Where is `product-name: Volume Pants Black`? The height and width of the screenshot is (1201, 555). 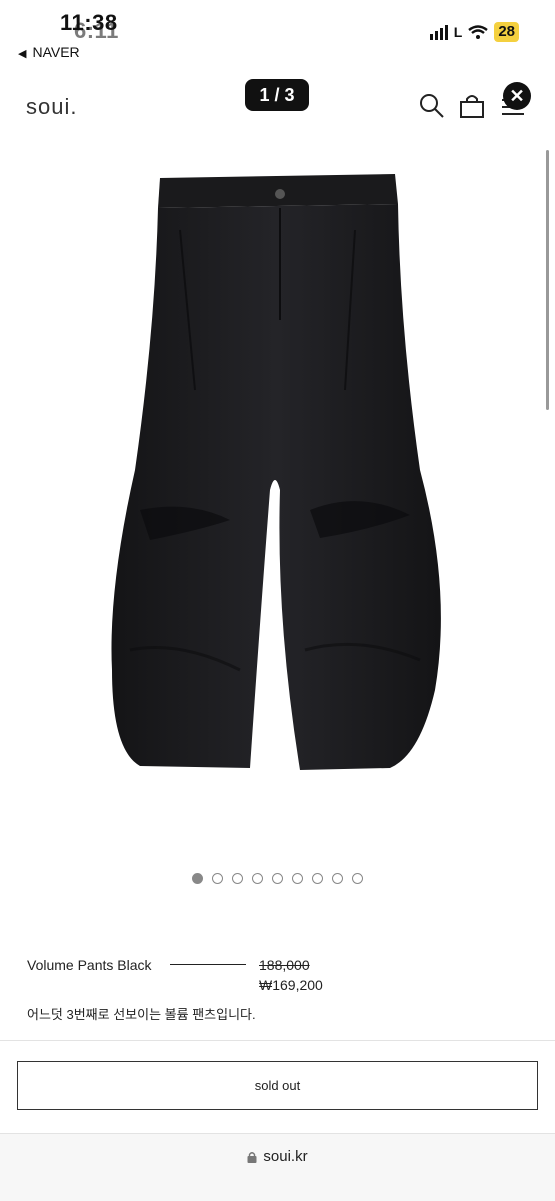
product-name: Volume Pants Black is located at coordinates (89, 965).